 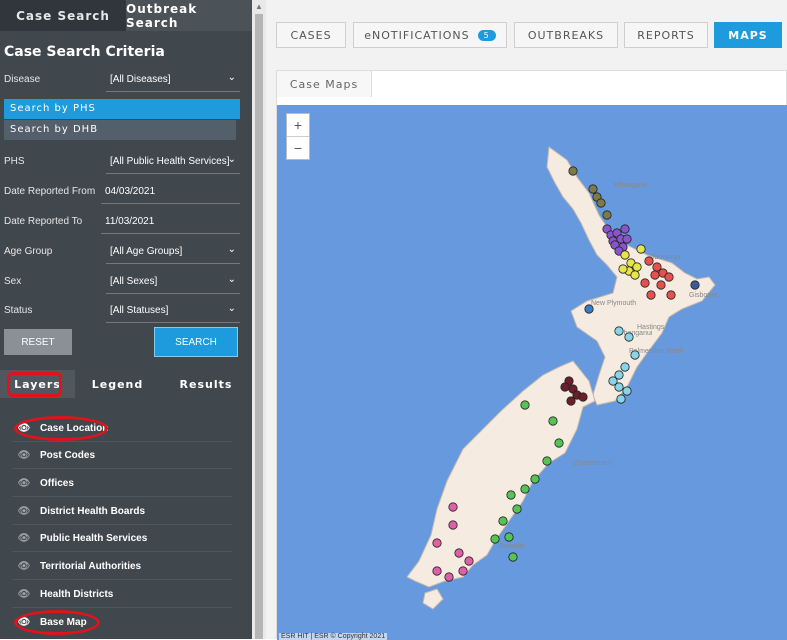 I want to click on search-button: SEARCH, so click(x=196, y=342).